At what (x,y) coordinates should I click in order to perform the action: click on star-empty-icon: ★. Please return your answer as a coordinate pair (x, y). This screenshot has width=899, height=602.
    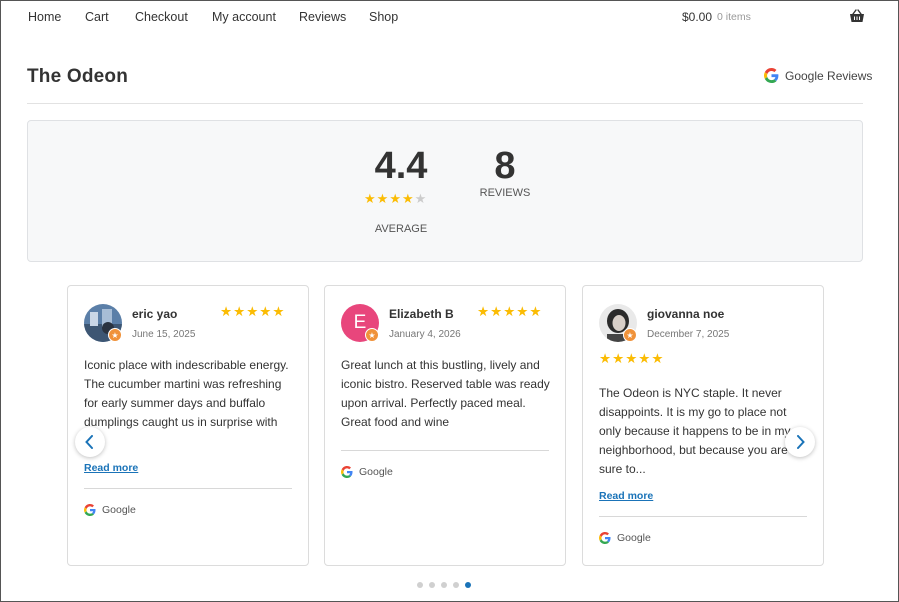
    Looking at the image, I should click on (421, 198).